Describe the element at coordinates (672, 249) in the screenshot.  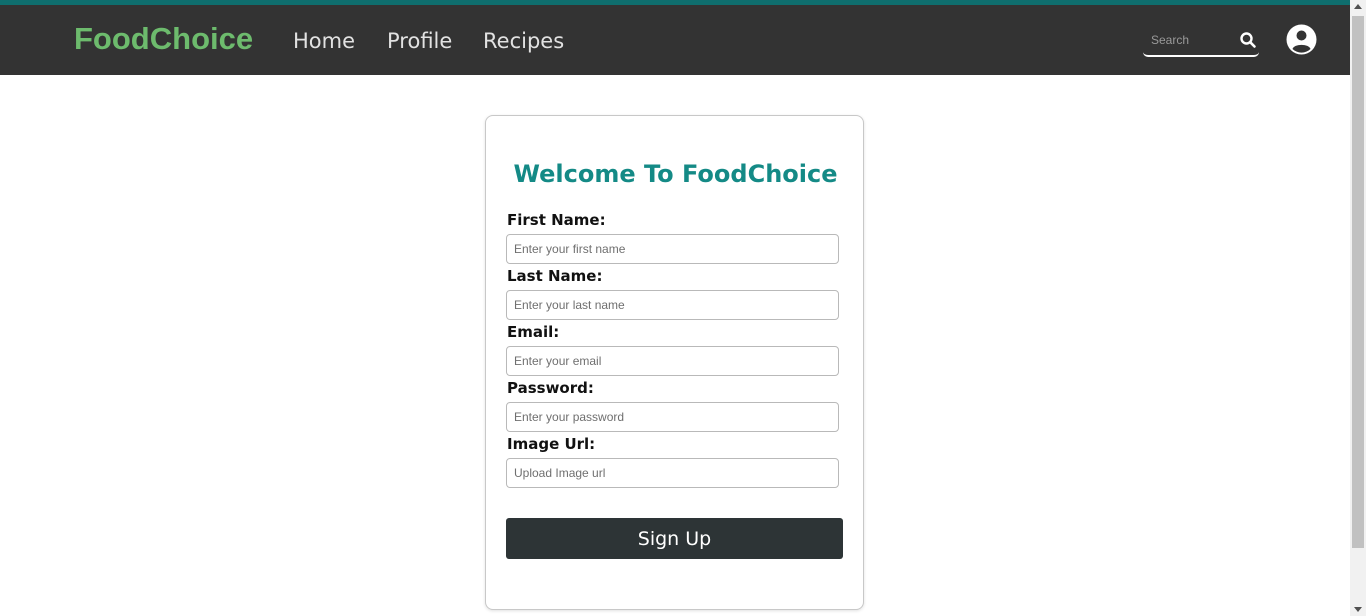
I see `first-name-field` at that location.